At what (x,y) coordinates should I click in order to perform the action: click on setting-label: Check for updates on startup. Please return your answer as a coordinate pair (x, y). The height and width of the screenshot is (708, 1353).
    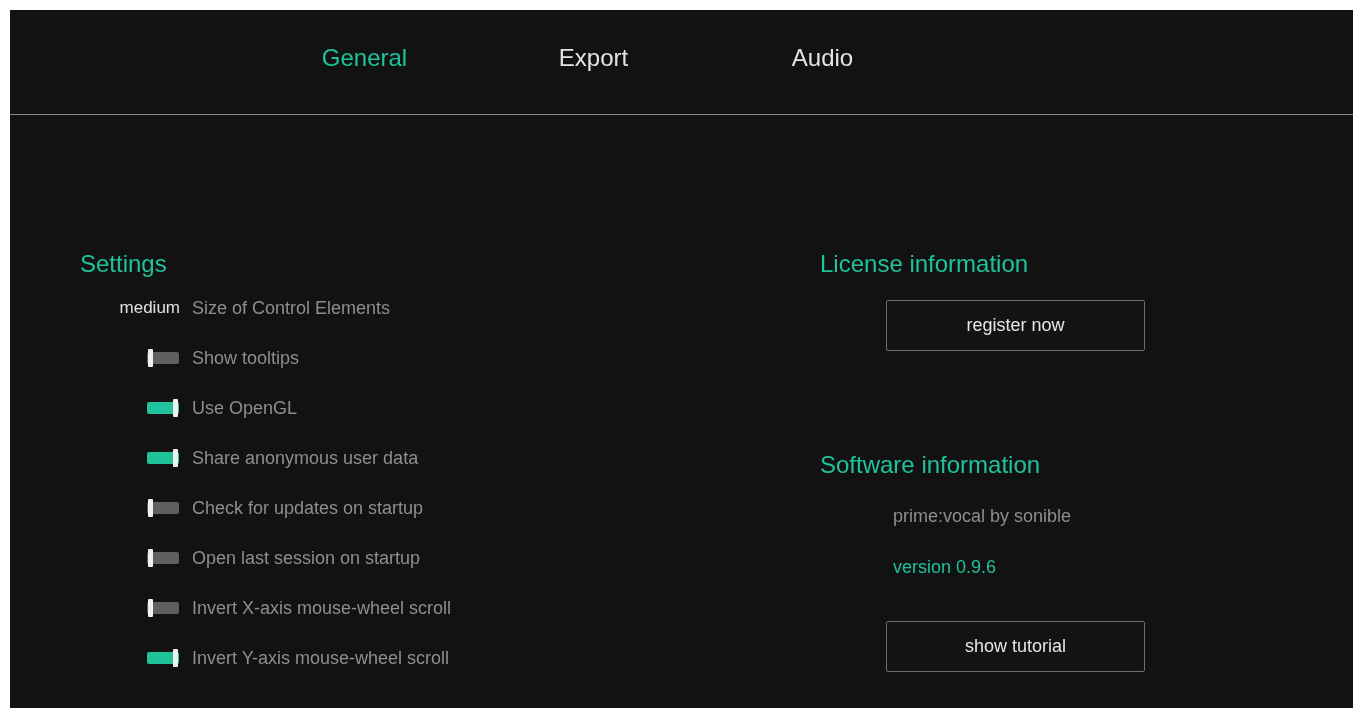
    Looking at the image, I should click on (308, 508).